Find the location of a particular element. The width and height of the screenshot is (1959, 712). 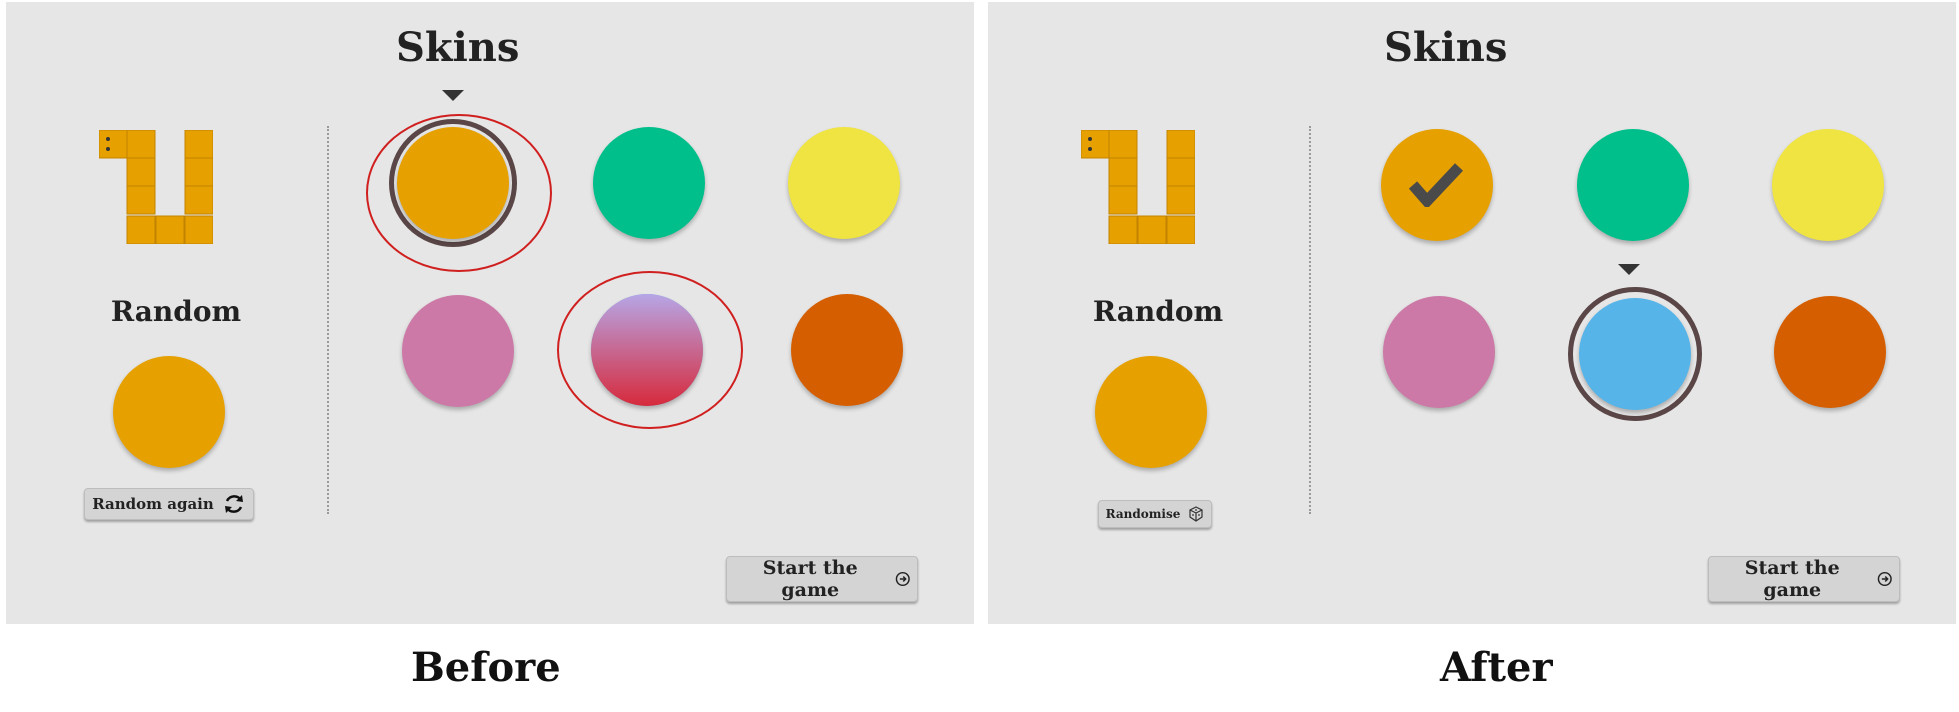

caption-before: Before is located at coordinates (486, 667).